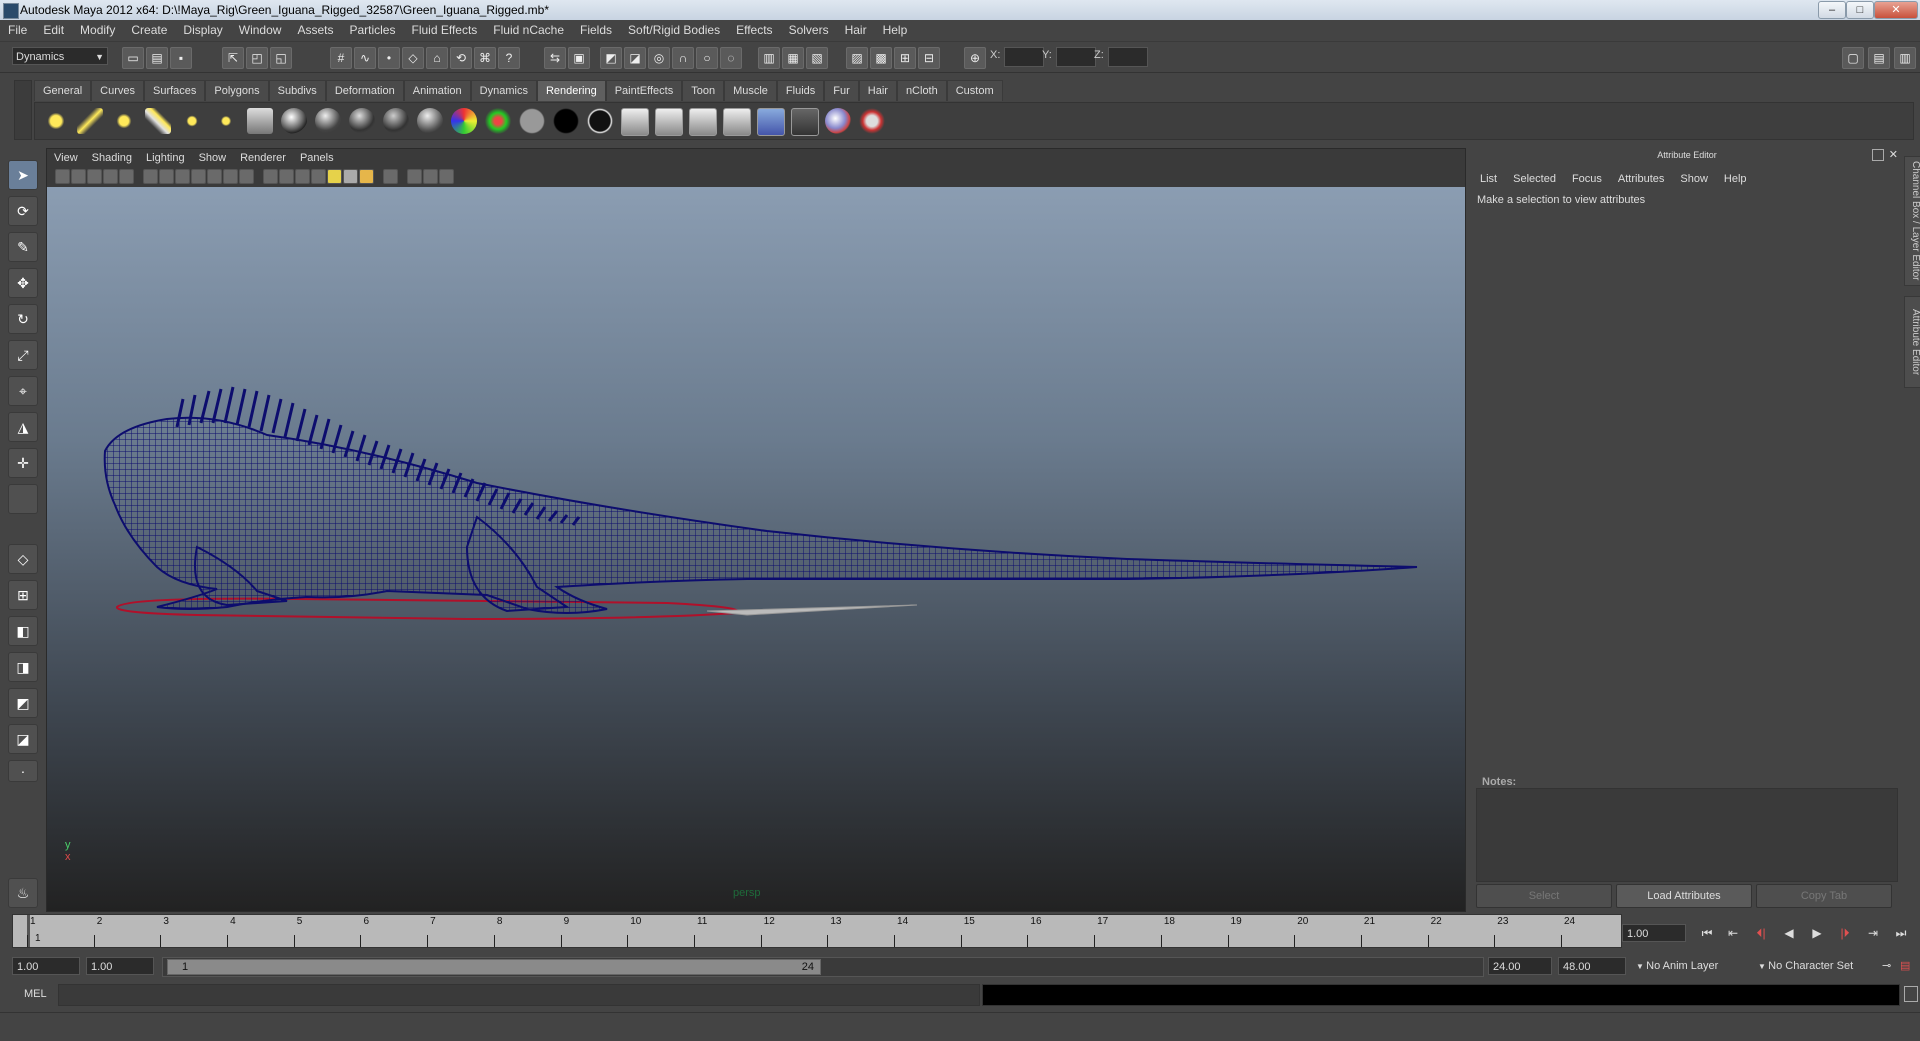 Image resolution: width=1920 pixels, height=1041 pixels. What do you see at coordinates (117, 90) in the screenshot?
I see `tab-curves: Curves` at bounding box center [117, 90].